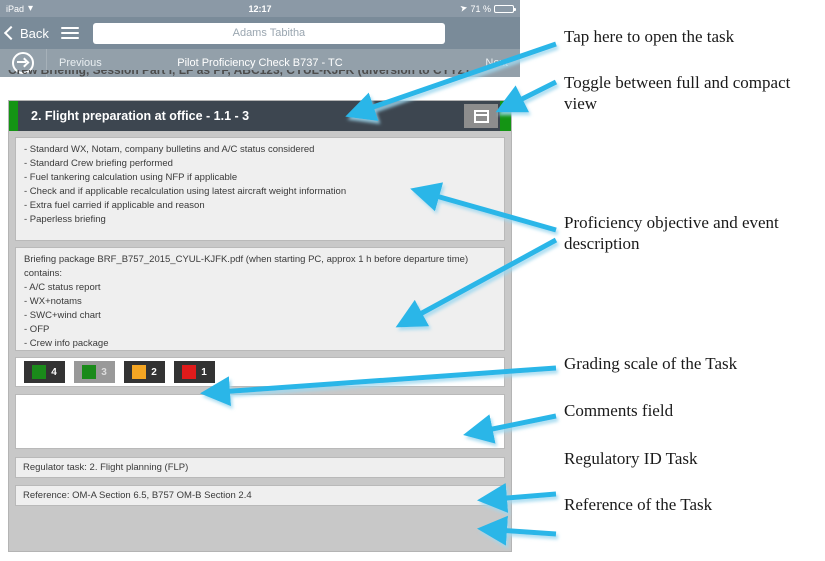 Image resolution: width=825 pixels, height=561 pixels. I want to click on annotation-regulator: Regulatory ID Task, so click(631, 458).